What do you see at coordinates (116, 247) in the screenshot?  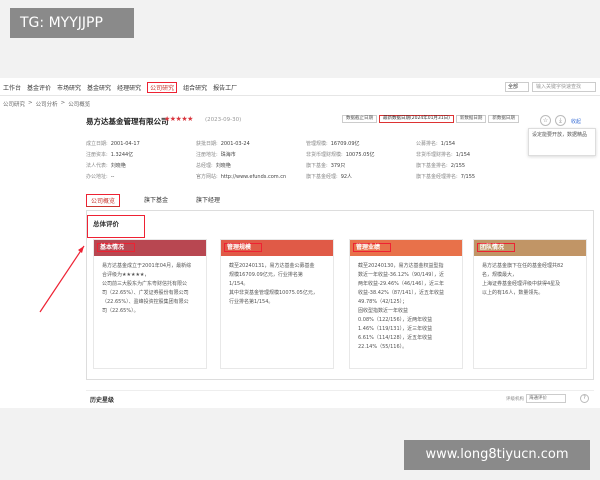 I see `card-title: 基本情况` at bounding box center [116, 247].